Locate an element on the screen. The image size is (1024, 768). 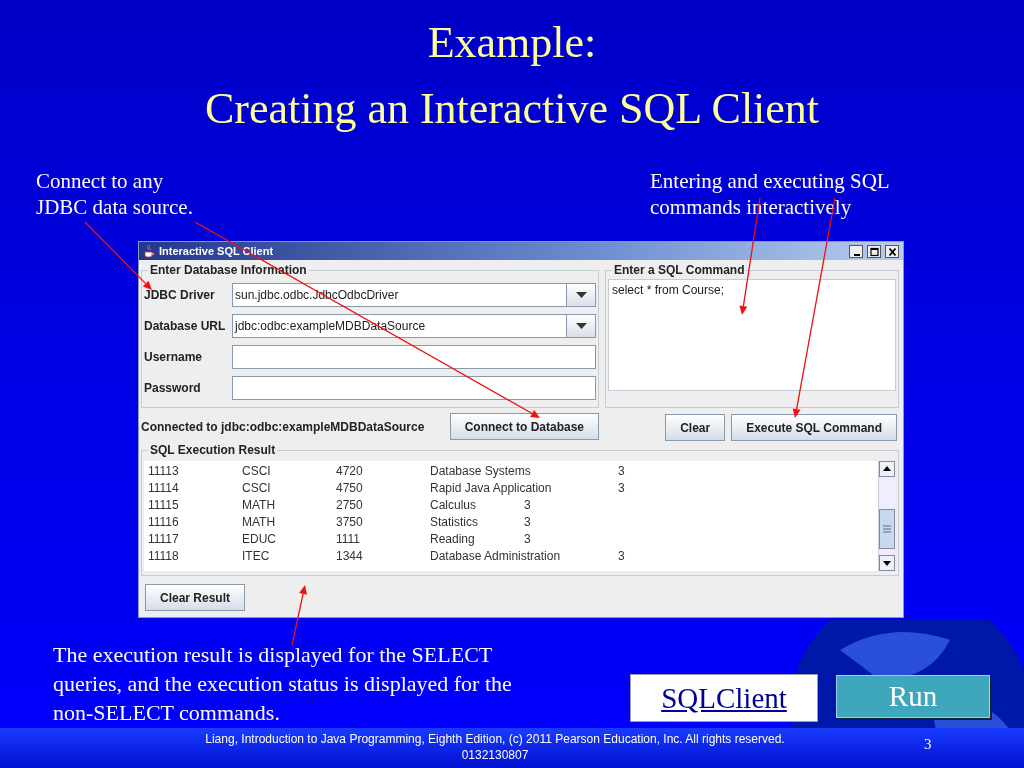
connect-button: Connect to Database is located at coordinates (524, 426).